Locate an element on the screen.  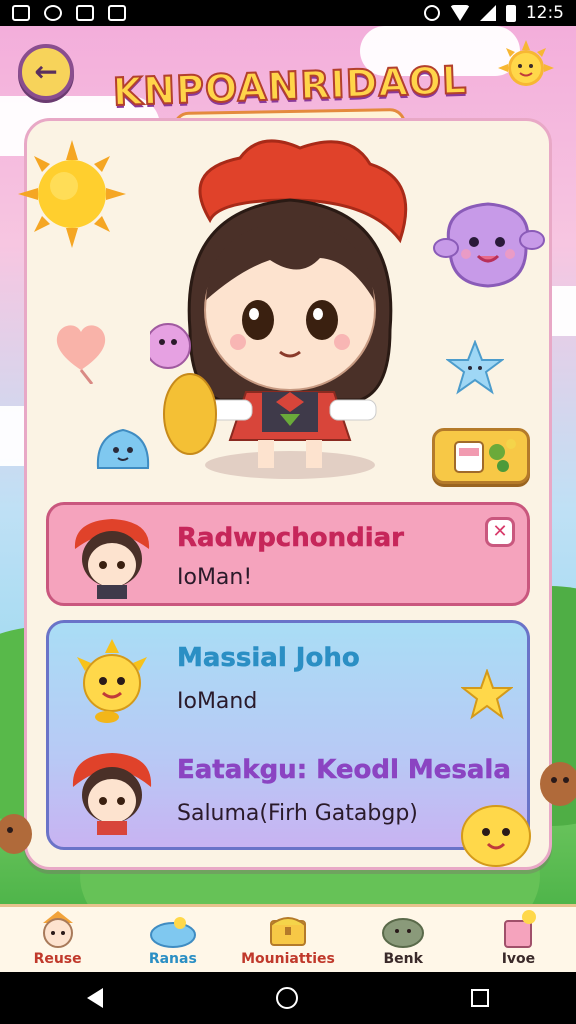
remove-button: ✕ is located at coordinates (500, 532).